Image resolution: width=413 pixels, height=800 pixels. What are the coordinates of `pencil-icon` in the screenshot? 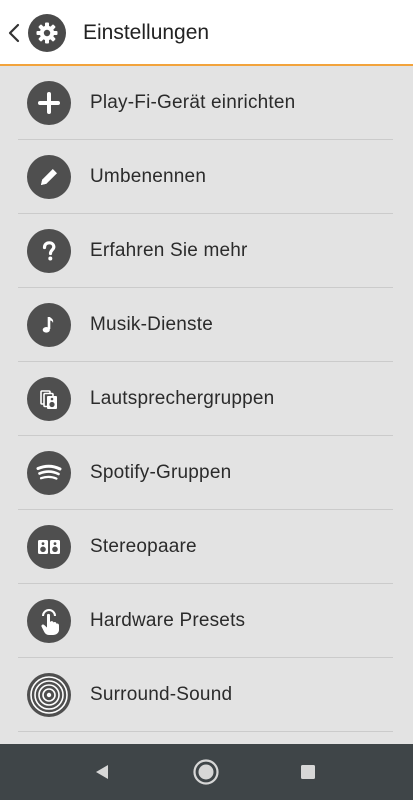 It's located at (49, 177).